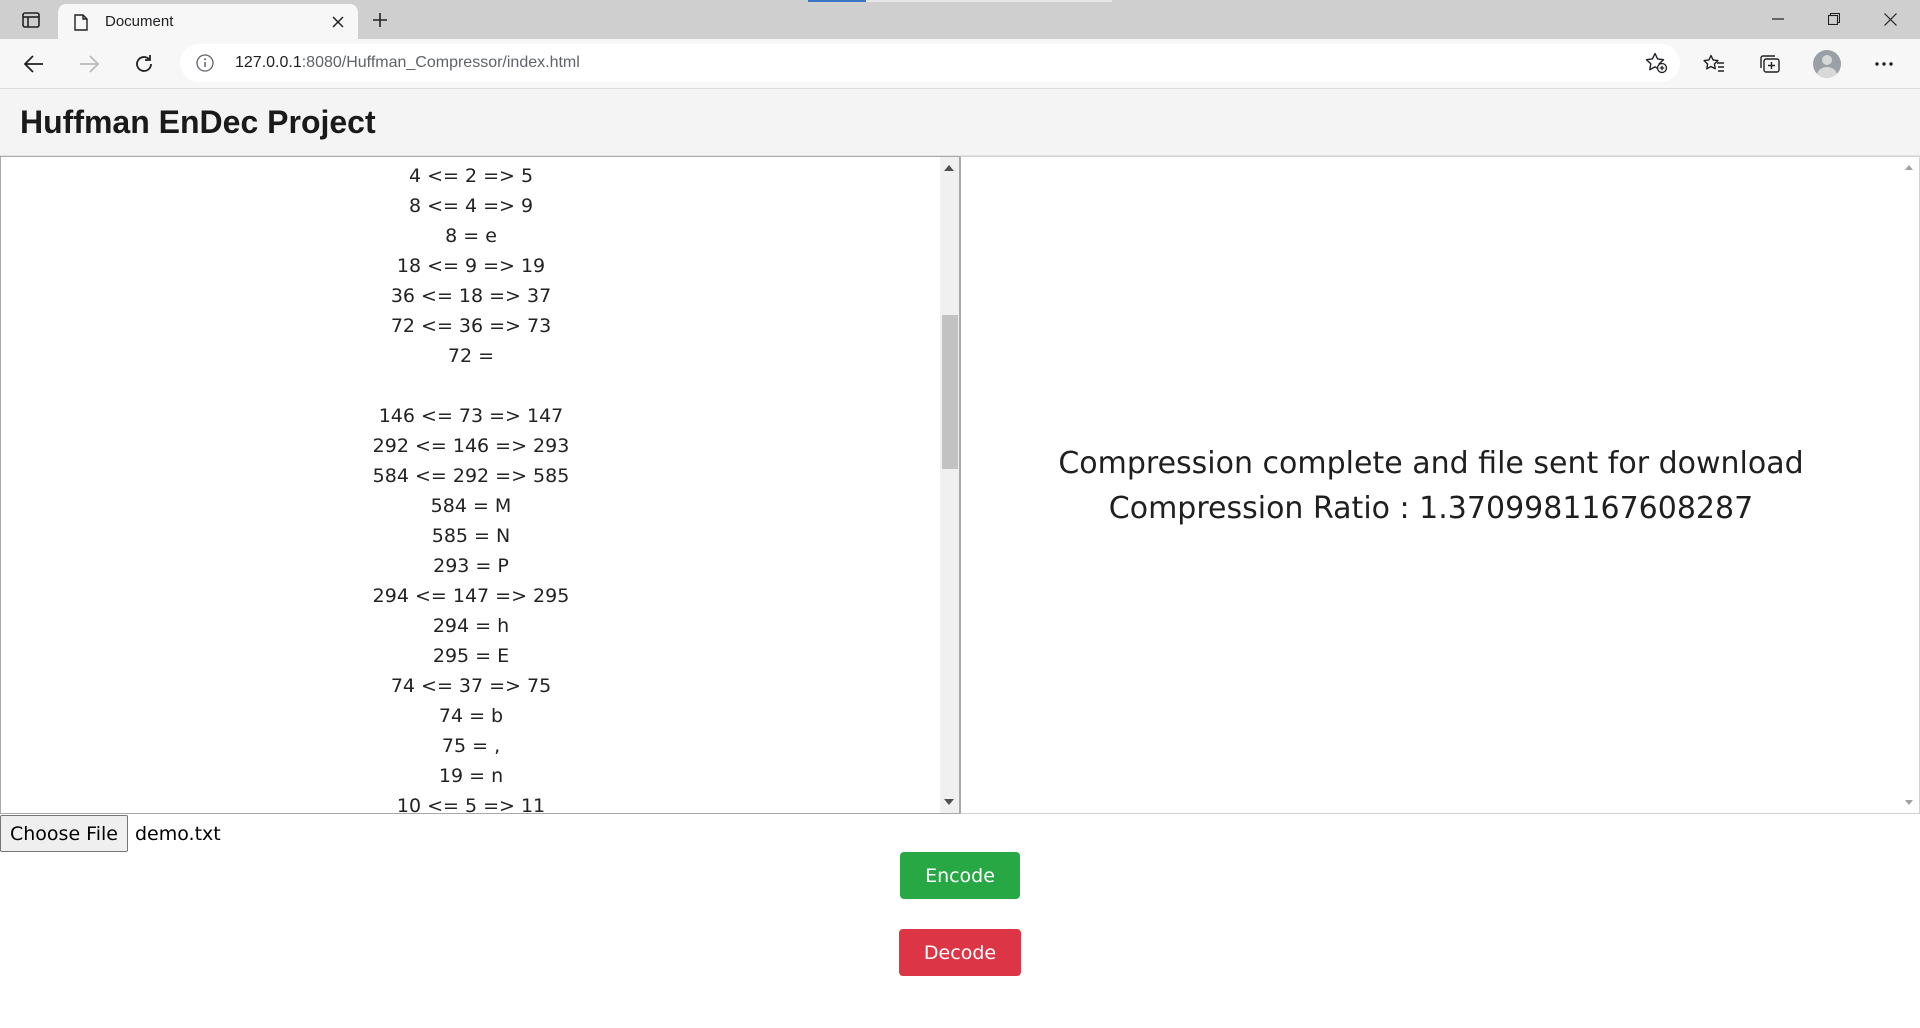 This screenshot has width=1920, height=1028. I want to click on tree-output-line, so click(471, 386).